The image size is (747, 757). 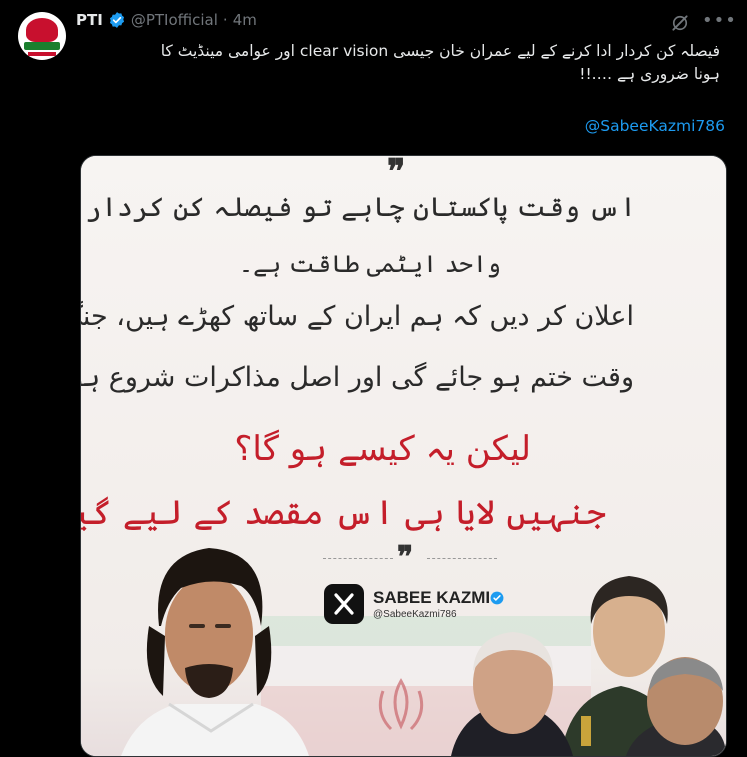 I want to click on portrait-middle, so click(x=512, y=694).